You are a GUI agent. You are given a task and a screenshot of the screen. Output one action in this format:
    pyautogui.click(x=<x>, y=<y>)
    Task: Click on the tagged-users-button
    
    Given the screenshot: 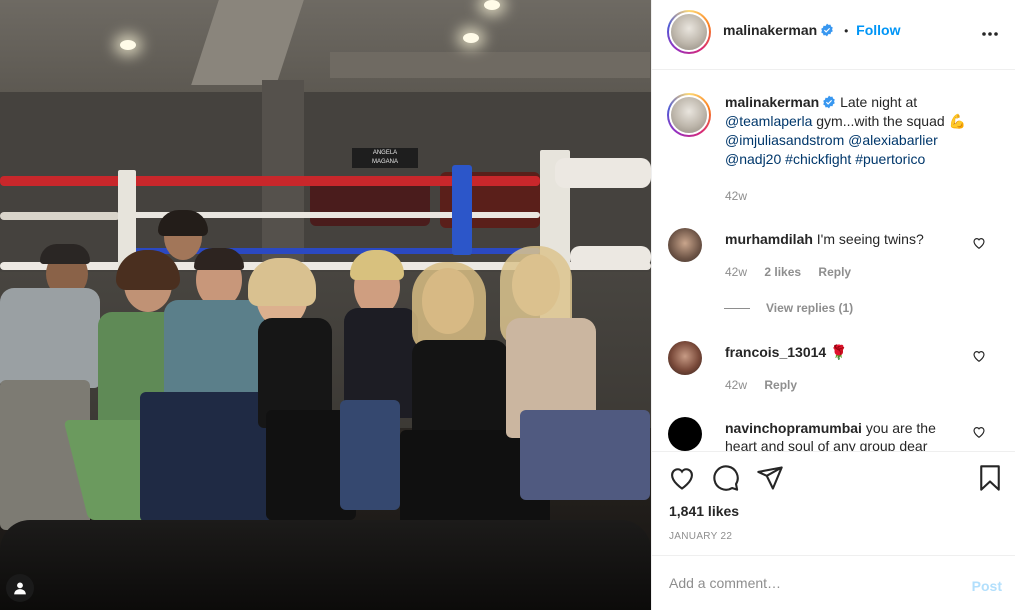 What is the action you would take?
    pyautogui.click(x=20, y=588)
    